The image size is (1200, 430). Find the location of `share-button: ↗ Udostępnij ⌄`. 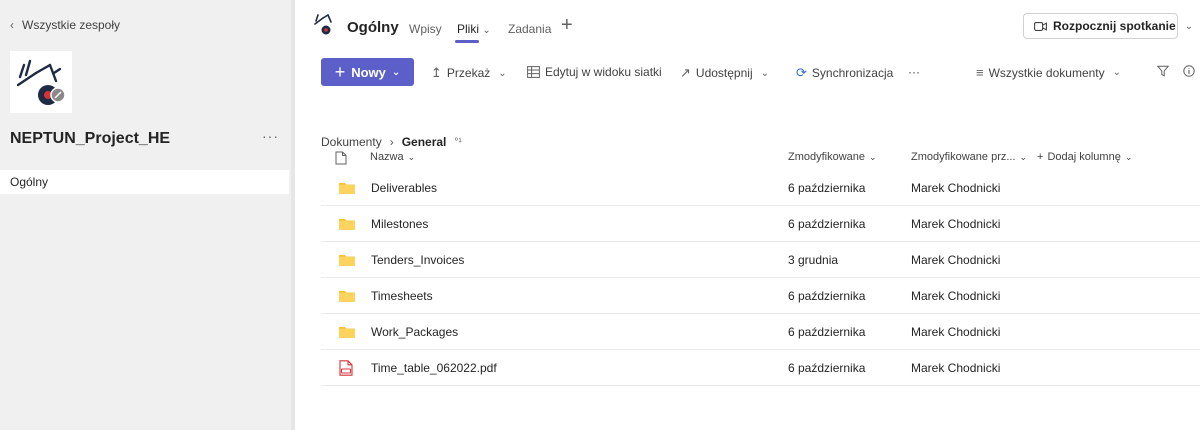

share-button: ↗ Udostępnij ⌄ is located at coordinates (724, 73).